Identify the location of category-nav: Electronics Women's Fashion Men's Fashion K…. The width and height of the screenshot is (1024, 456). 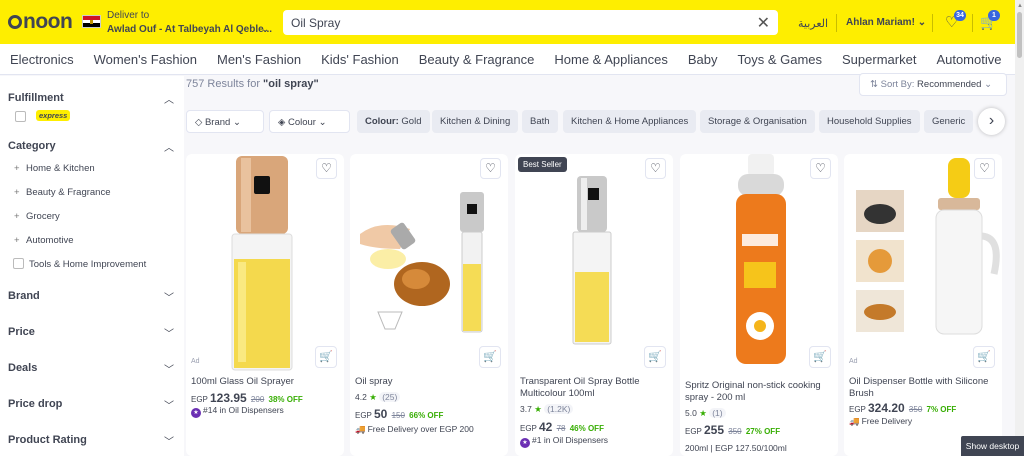
(507, 59).